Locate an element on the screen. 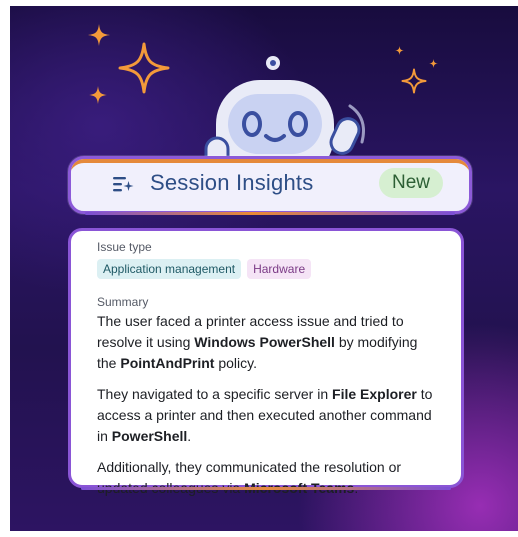  issue-type-tags: Application management Hardware is located at coordinates (266, 269).